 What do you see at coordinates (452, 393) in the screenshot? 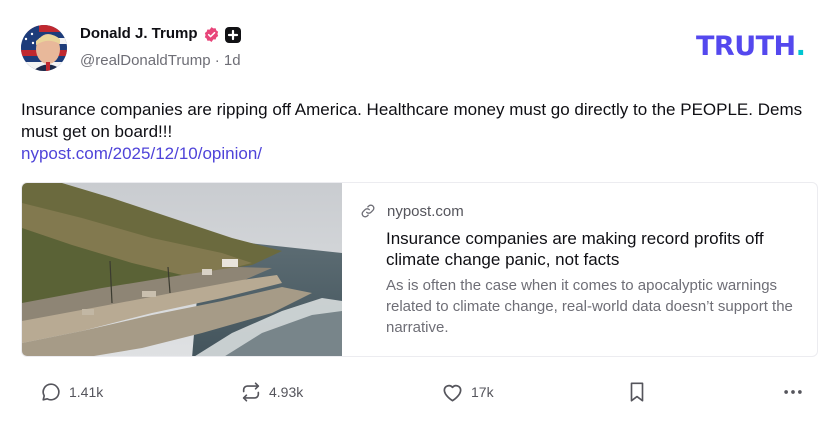
I see `heart-icon` at bounding box center [452, 393].